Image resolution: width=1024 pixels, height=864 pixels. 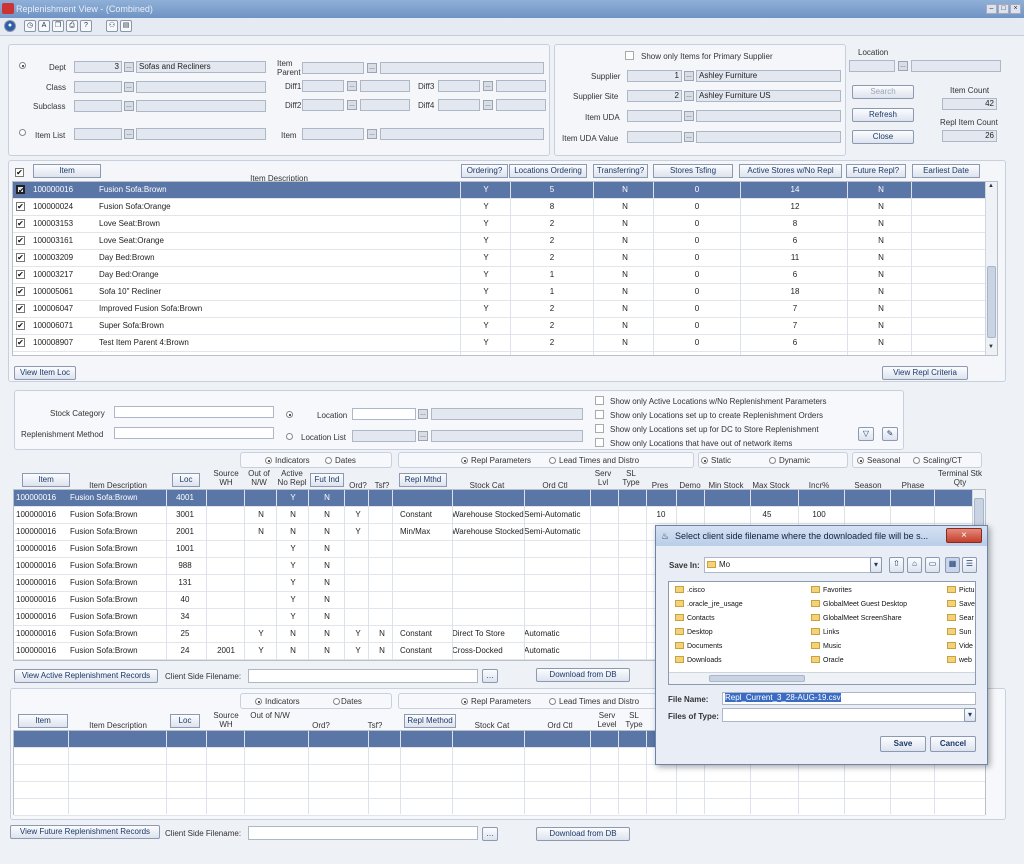 I want to click on future-repl-column-header: Future Repl?, so click(x=876, y=171).